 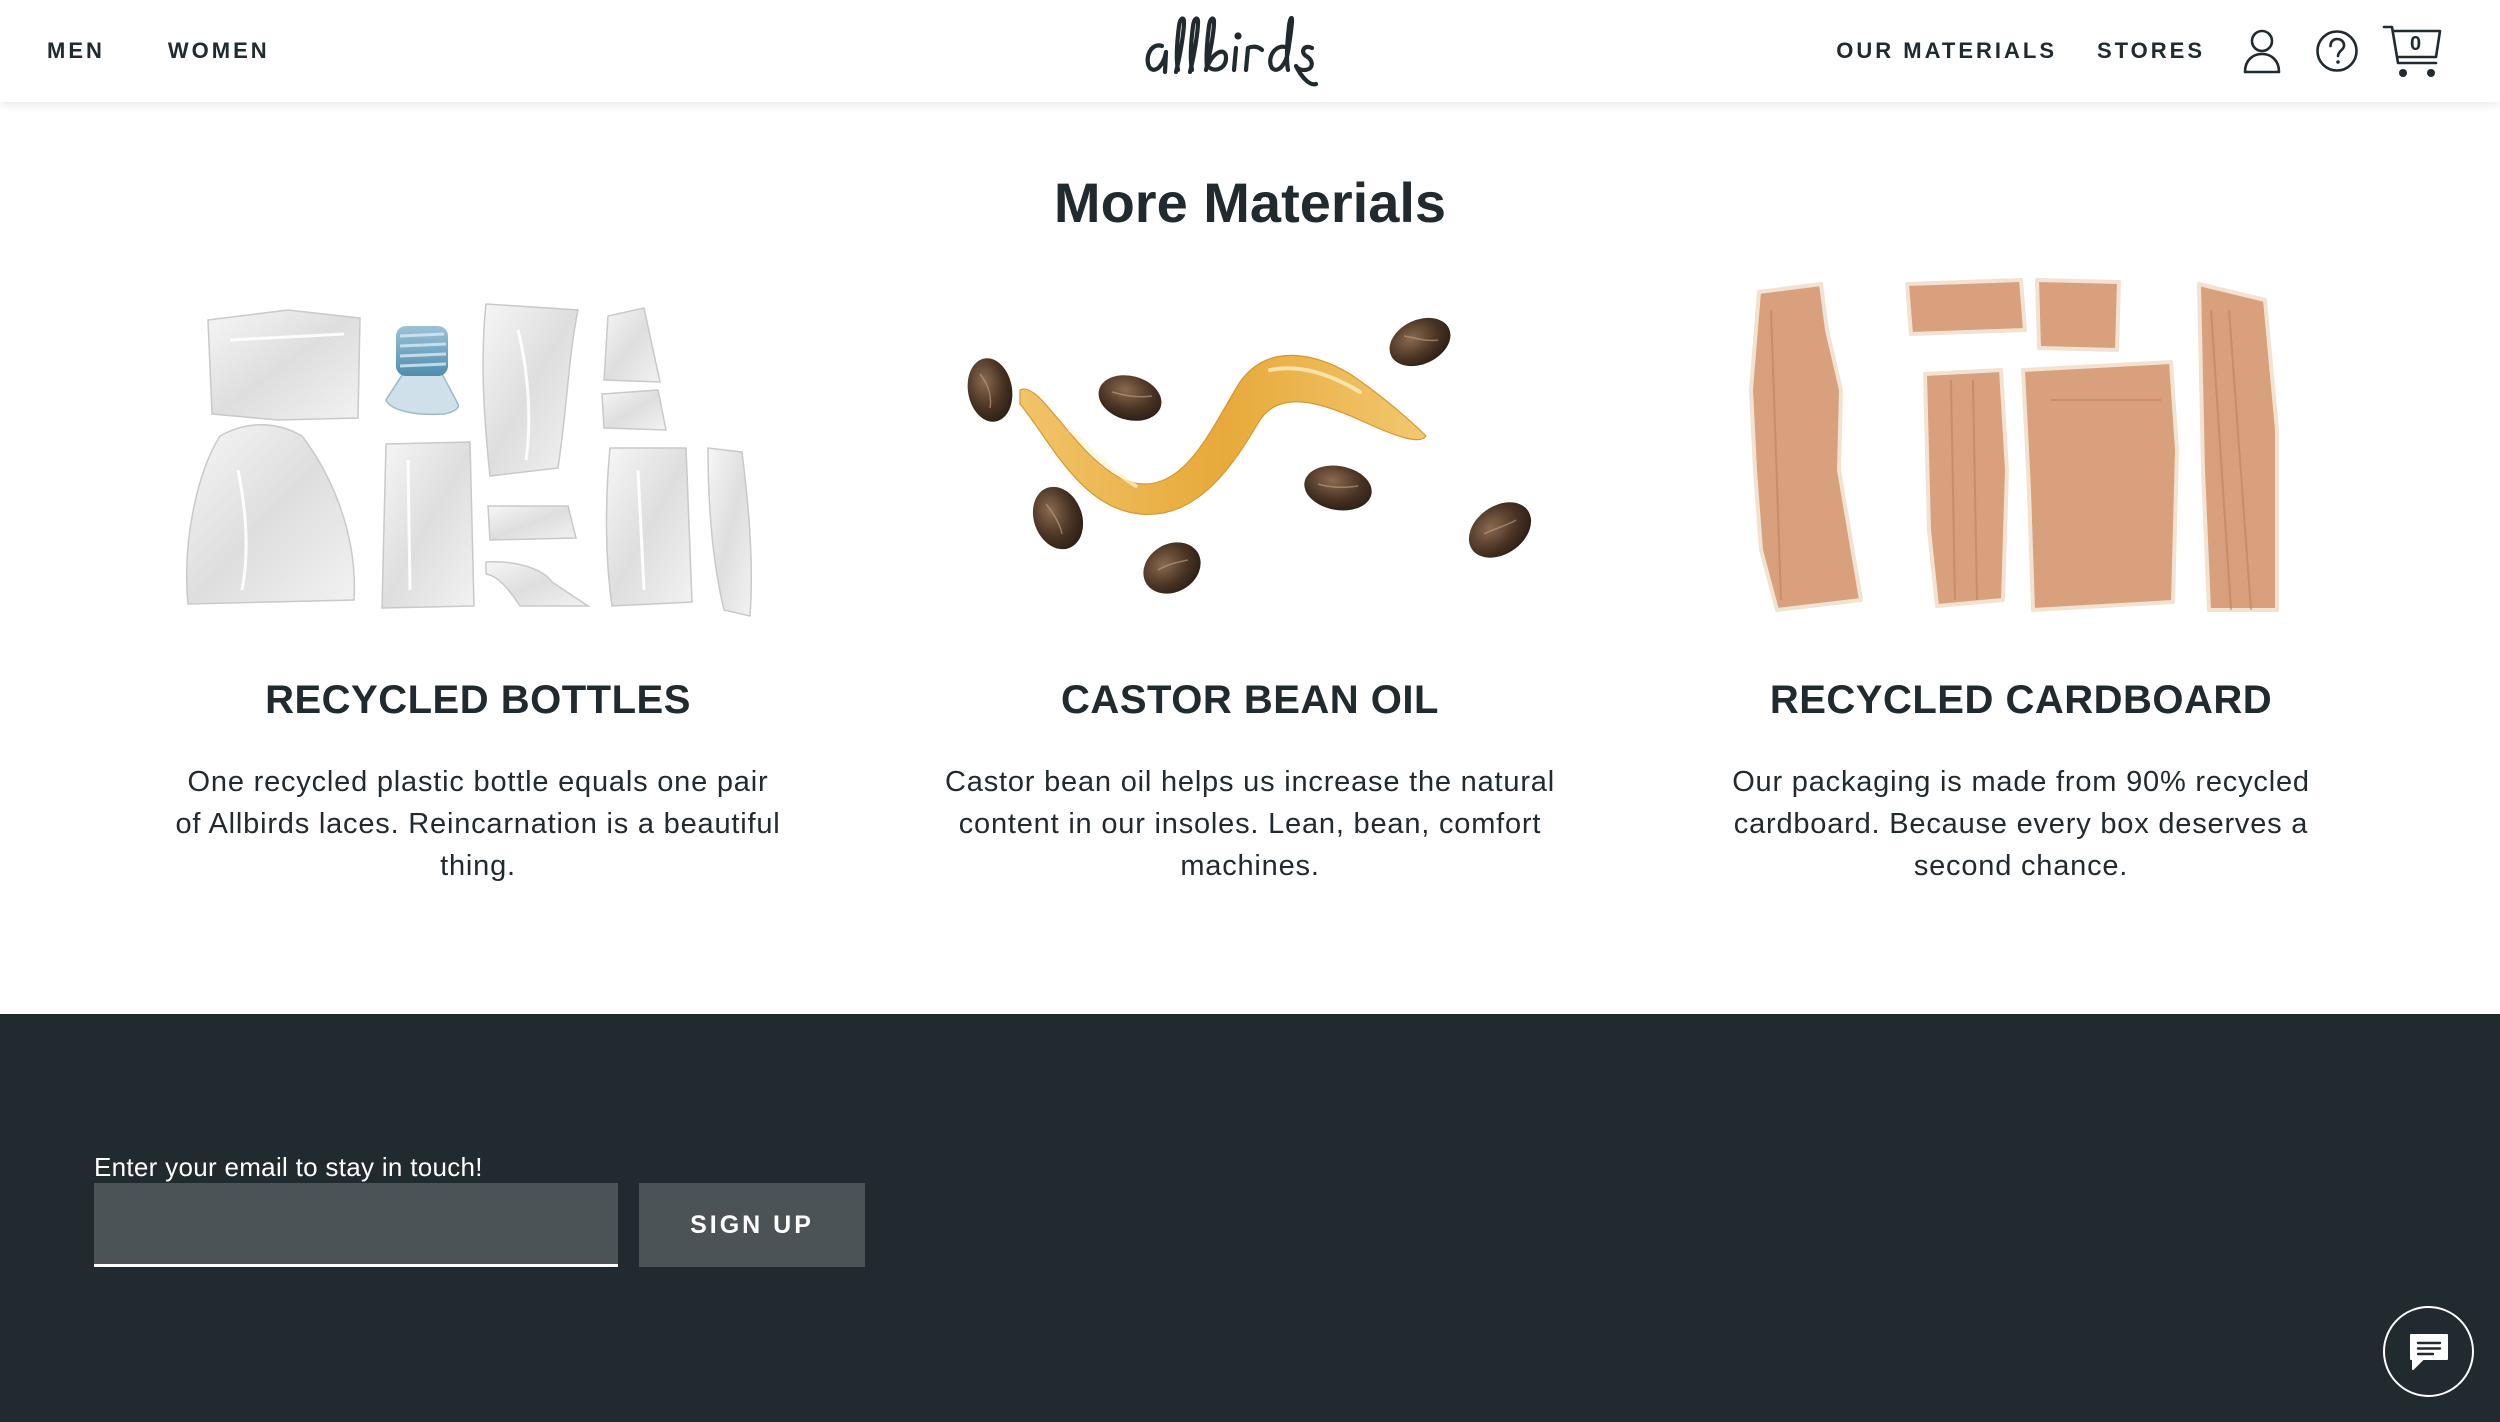 I want to click on card-title: RECYCLED CARDBOARD, so click(x=2021, y=700).